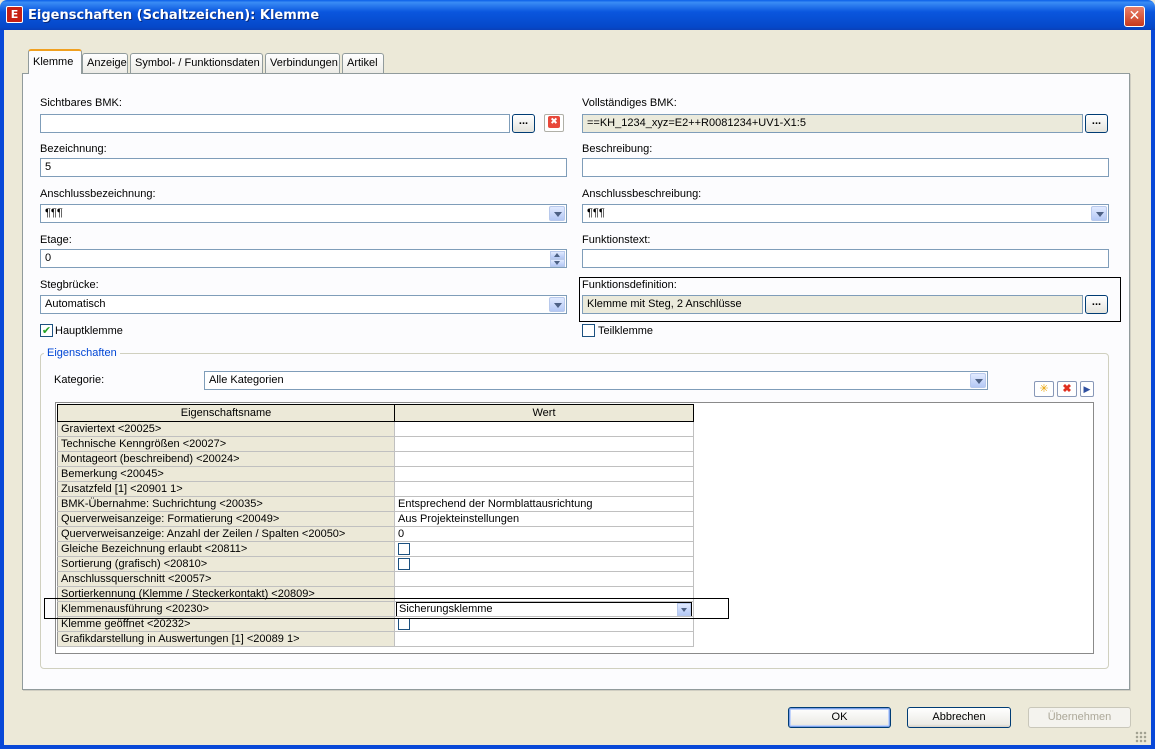  I want to click on anschlussbezeichnung-combo: ¶¶¶, so click(303, 213).